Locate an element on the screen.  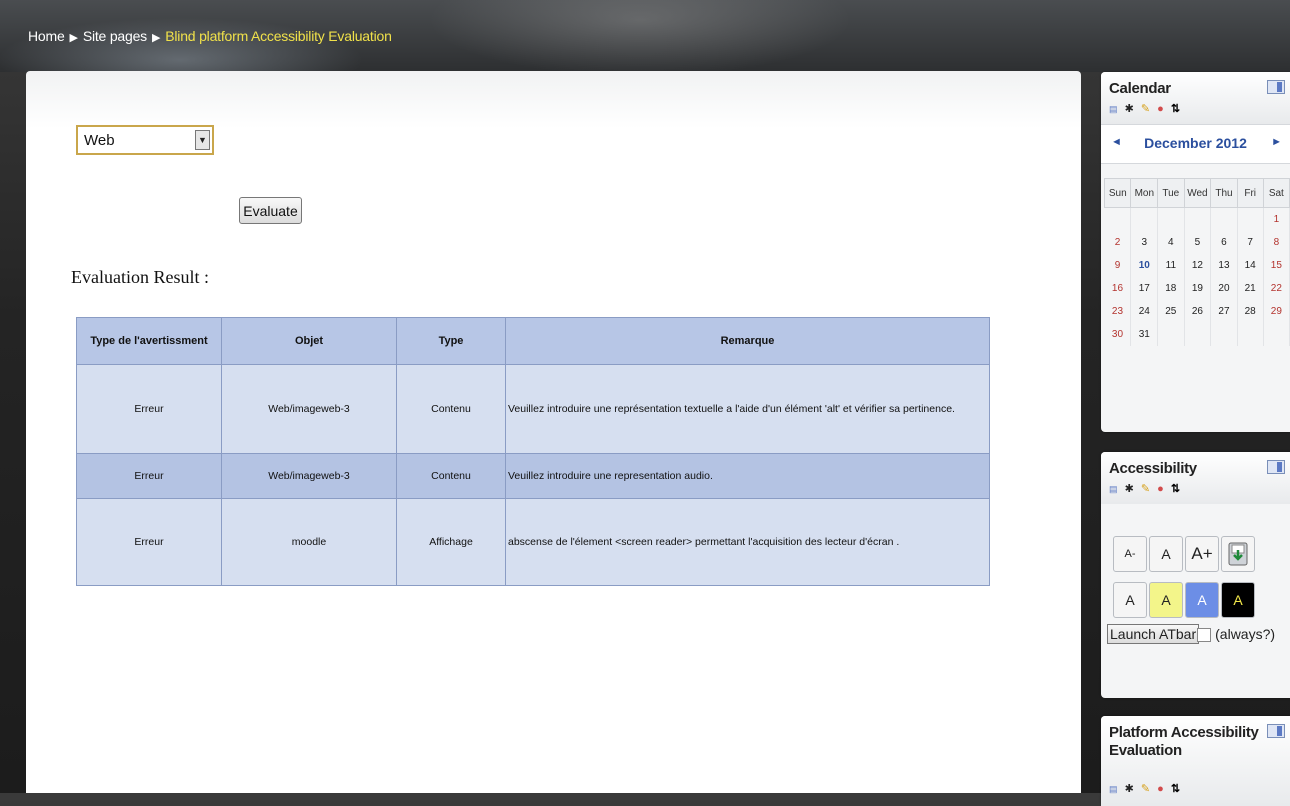
weekday-label: Sun is located at coordinates (1117, 193).